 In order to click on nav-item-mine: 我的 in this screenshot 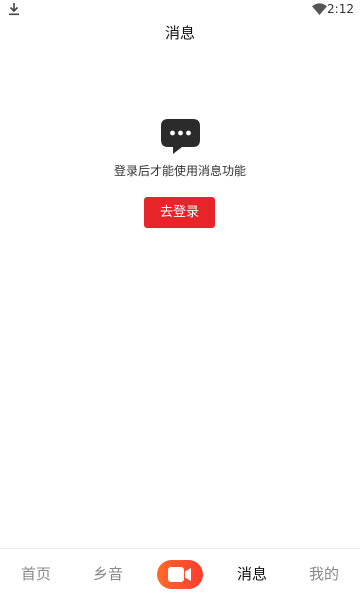, I will do `click(324, 574)`.